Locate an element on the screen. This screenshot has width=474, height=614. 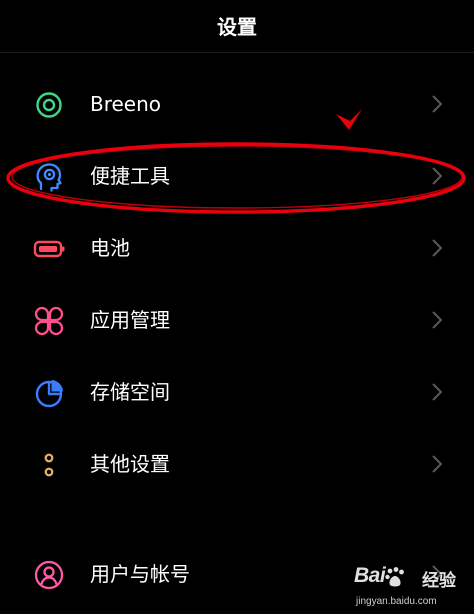
page-title: 设置 is located at coordinates (237, 26).